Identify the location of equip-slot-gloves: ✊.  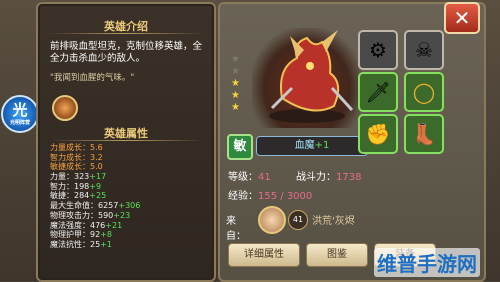
(378, 134).